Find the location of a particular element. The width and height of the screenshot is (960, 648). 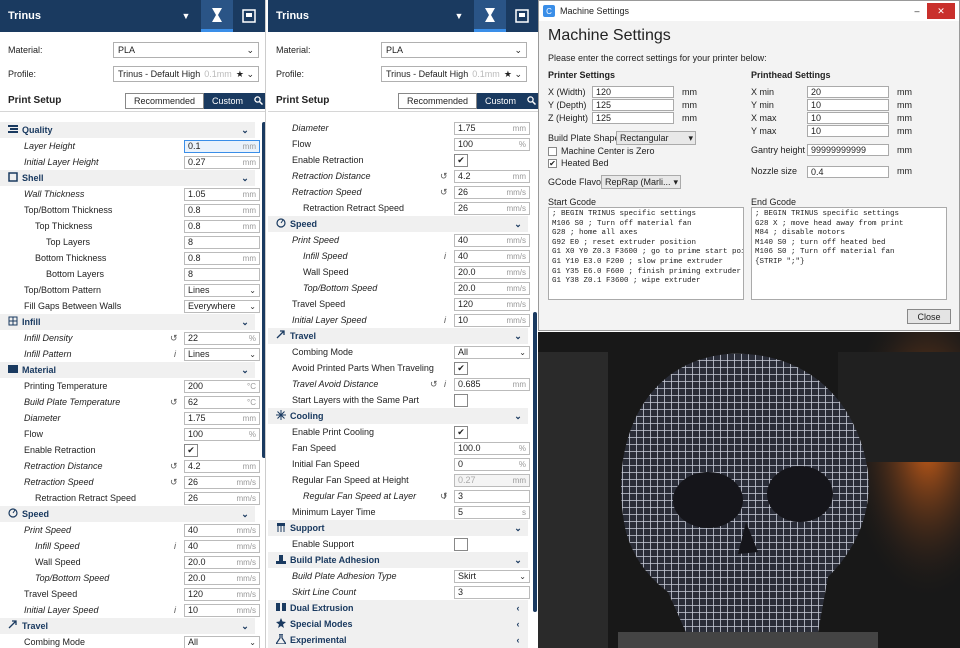

regular-fan-speed-height-input: 0.27 mm is located at coordinates (492, 480).